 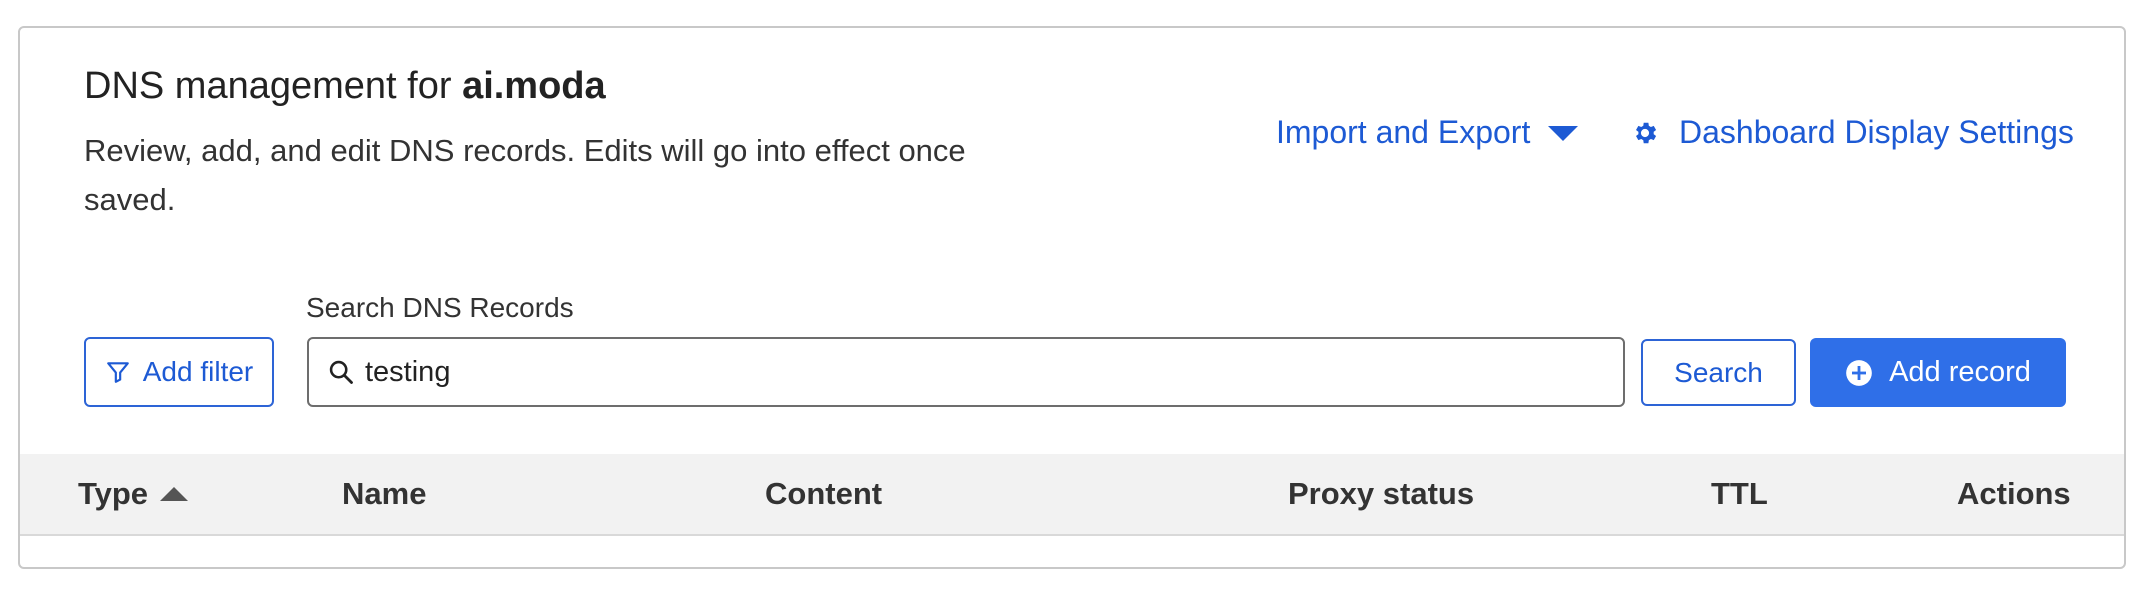 I want to click on dashboard-display-settings-link: Dashboard Display Settings, so click(x=1852, y=132).